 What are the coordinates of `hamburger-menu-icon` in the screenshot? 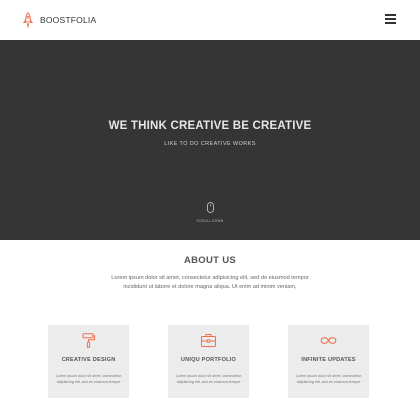 It's located at (390, 19).